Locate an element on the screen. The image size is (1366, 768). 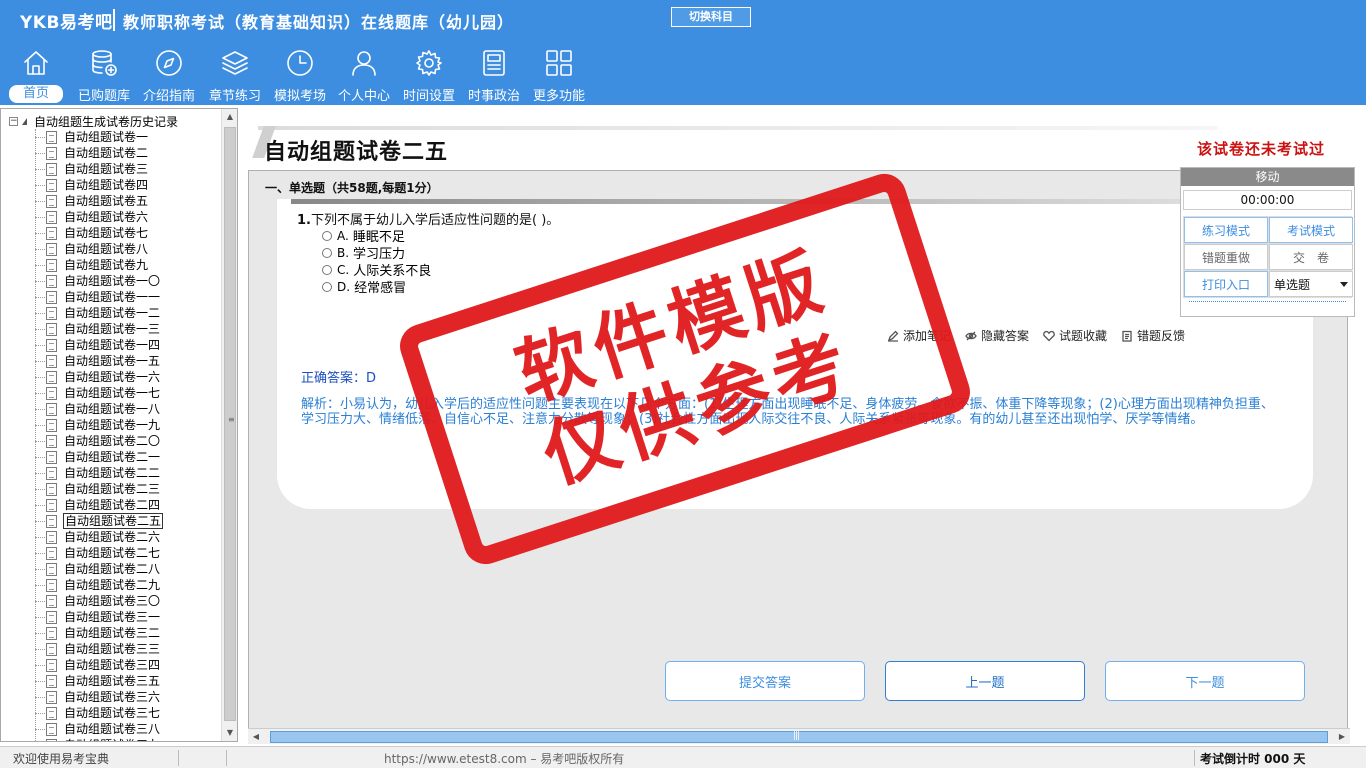
nav-item-home: 首页 is located at coordinates (36, 75).